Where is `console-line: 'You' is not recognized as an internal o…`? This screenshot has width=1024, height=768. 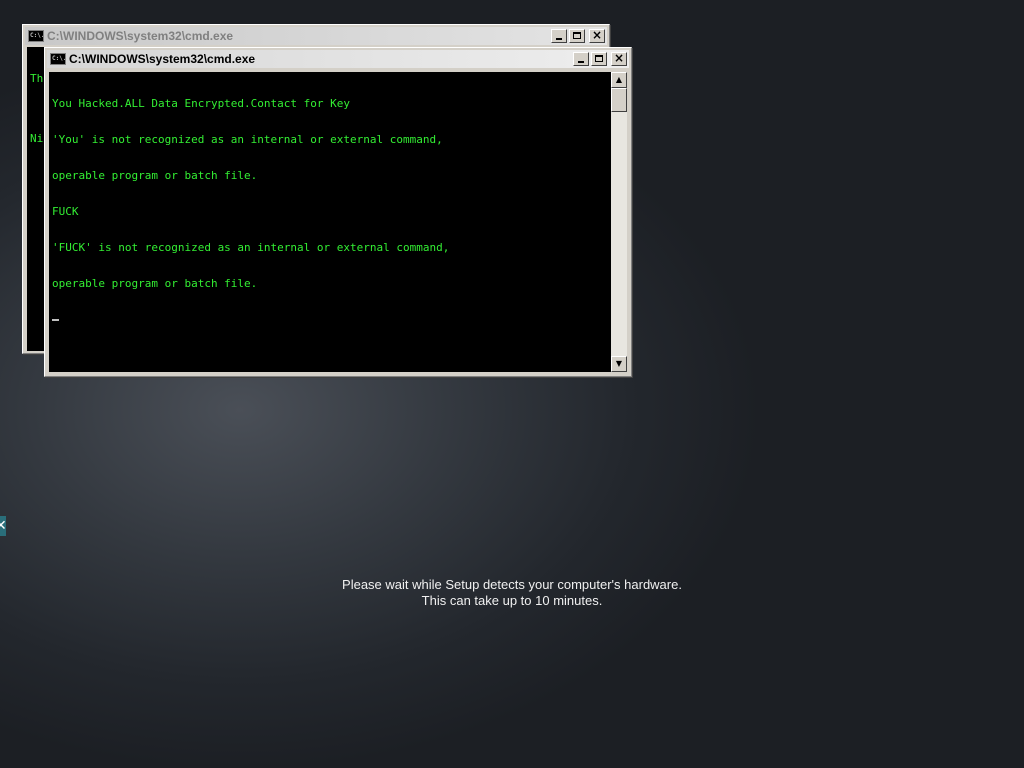
console-line: 'You' is not recognized as an internal o… is located at coordinates (247, 139).